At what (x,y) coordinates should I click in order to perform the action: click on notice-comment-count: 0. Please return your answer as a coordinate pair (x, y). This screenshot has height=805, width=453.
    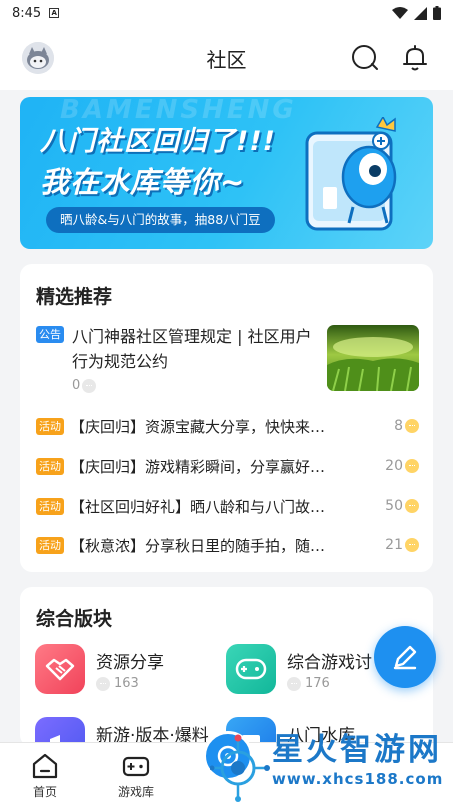
    Looking at the image, I should click on (84, 385).